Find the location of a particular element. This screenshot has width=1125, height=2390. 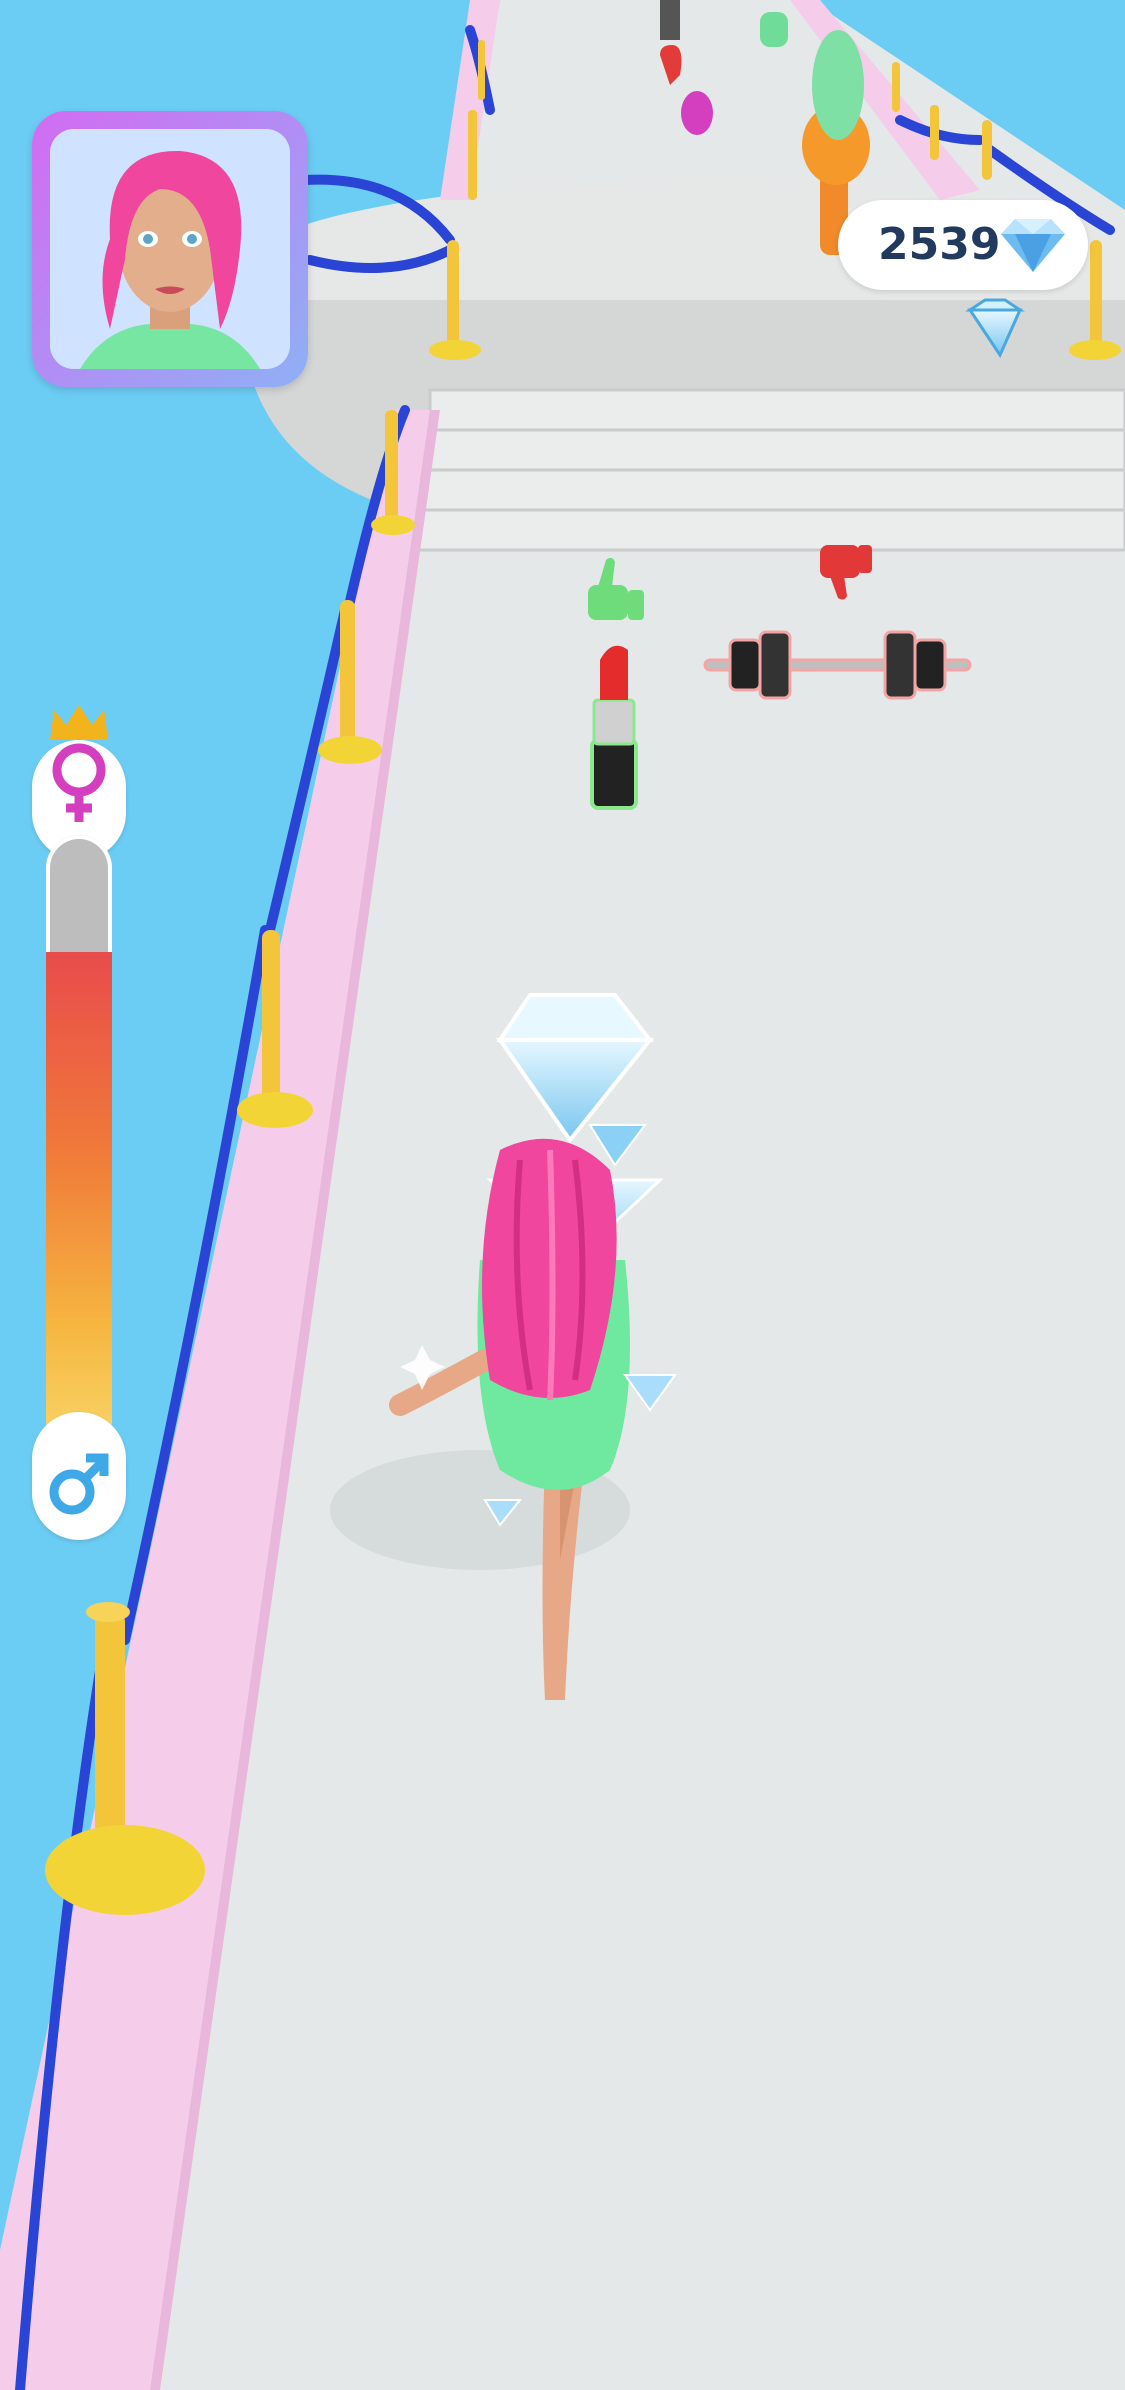

character-portrait is located at coordinates (170, 249).